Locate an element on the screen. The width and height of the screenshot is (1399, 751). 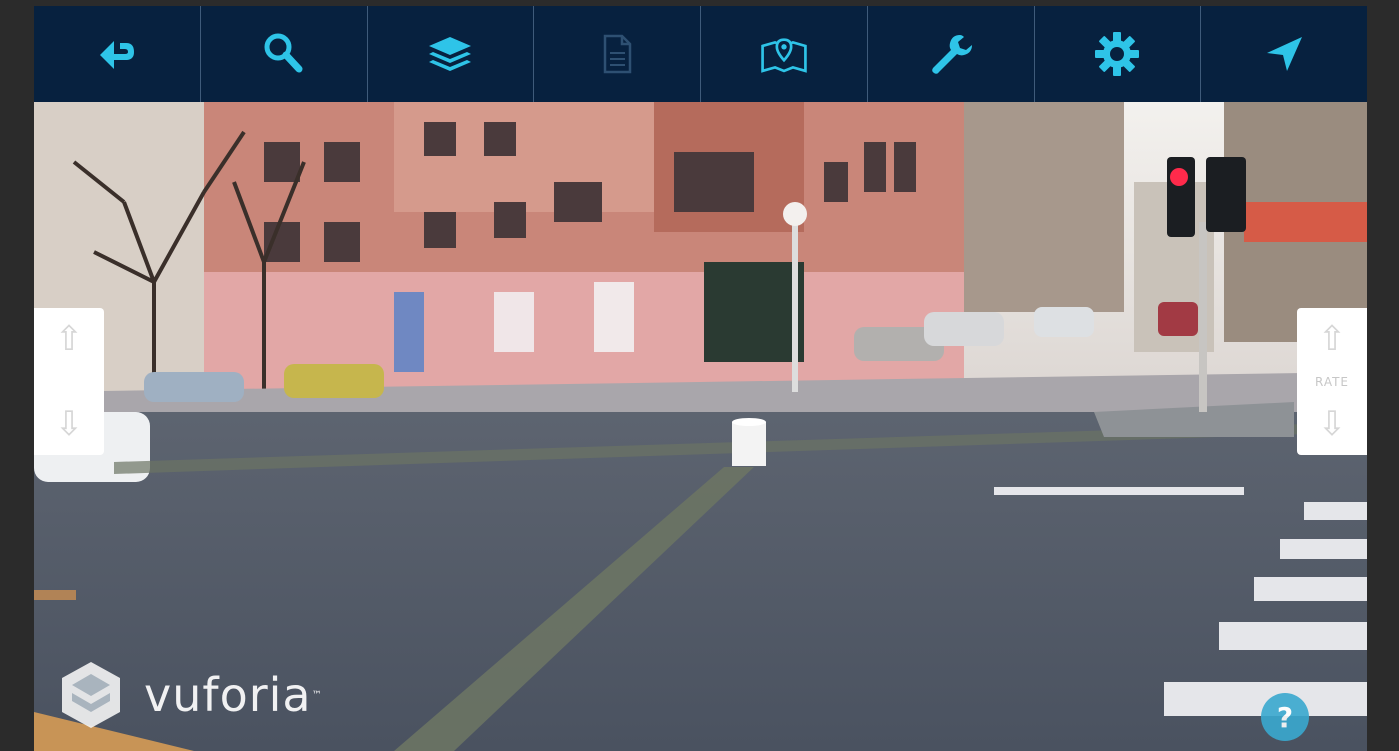
layers-icon is located at coordinates (450, 54).